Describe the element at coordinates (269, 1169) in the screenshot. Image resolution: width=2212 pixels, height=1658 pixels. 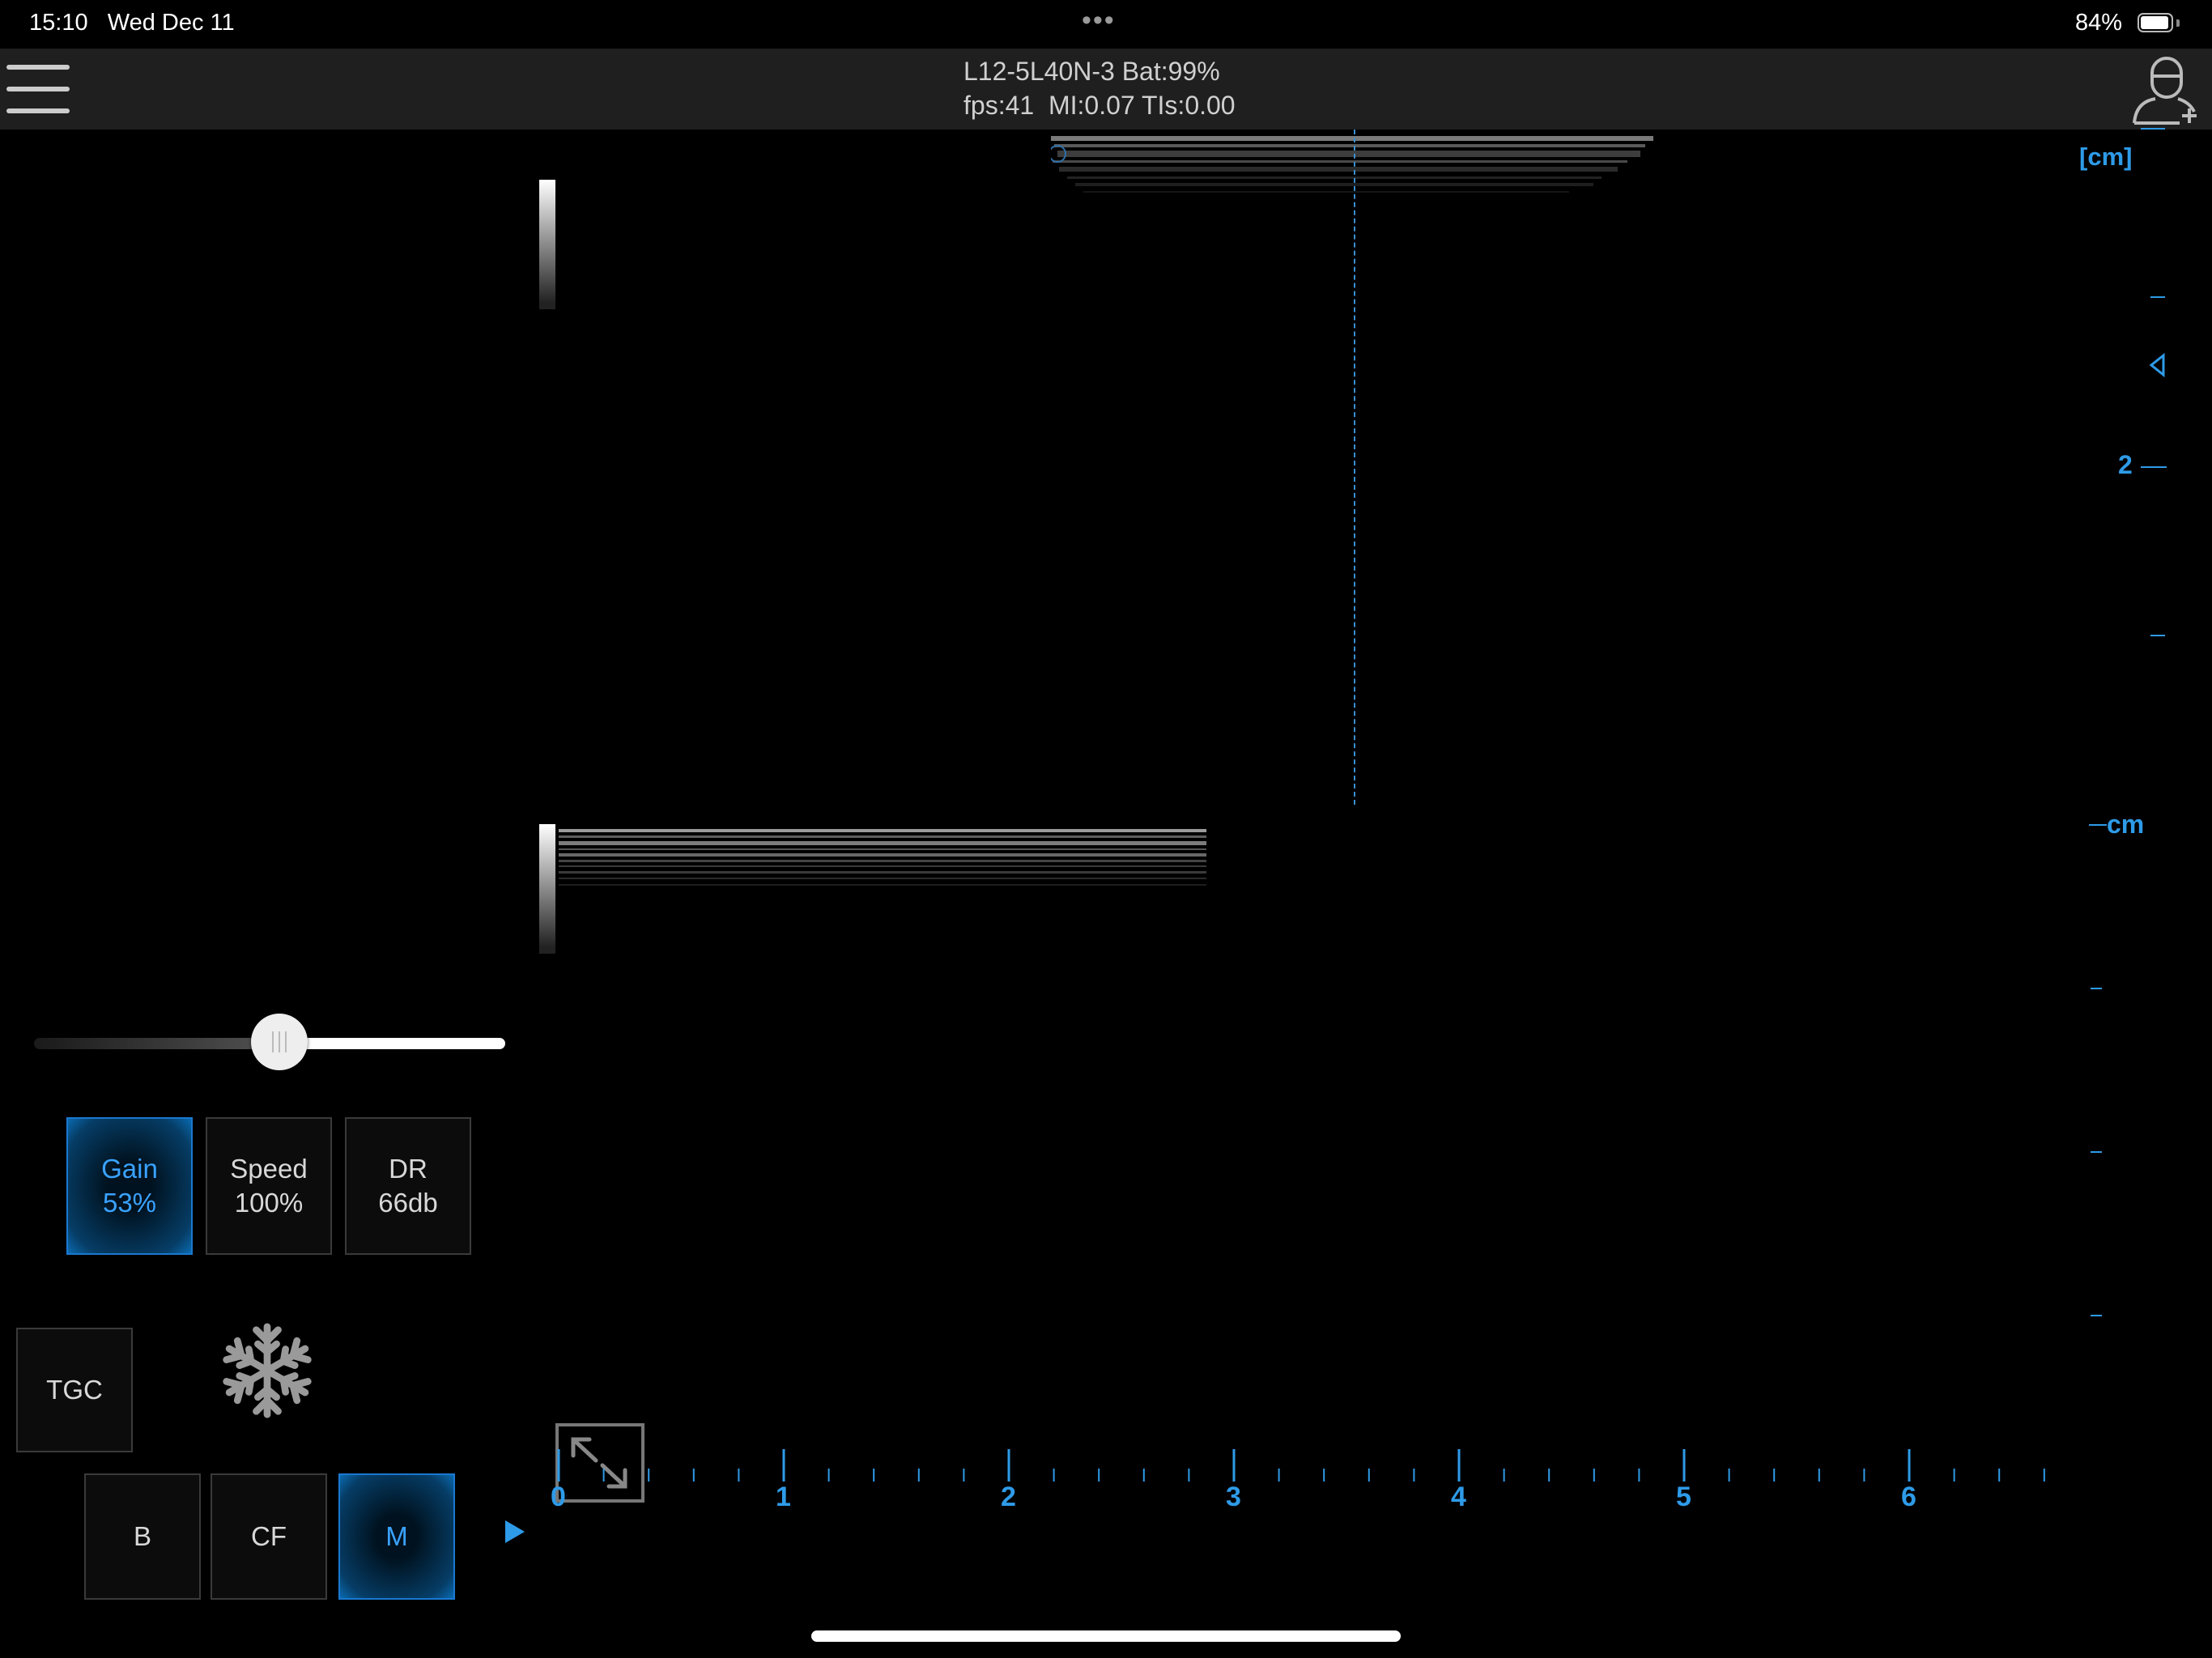
I see `speed-label: Speed` at that location.